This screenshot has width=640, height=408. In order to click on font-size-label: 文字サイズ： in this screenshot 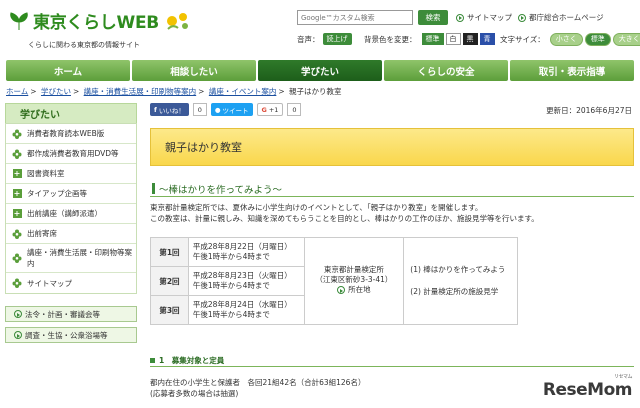, I will do `click(522, 39)`.